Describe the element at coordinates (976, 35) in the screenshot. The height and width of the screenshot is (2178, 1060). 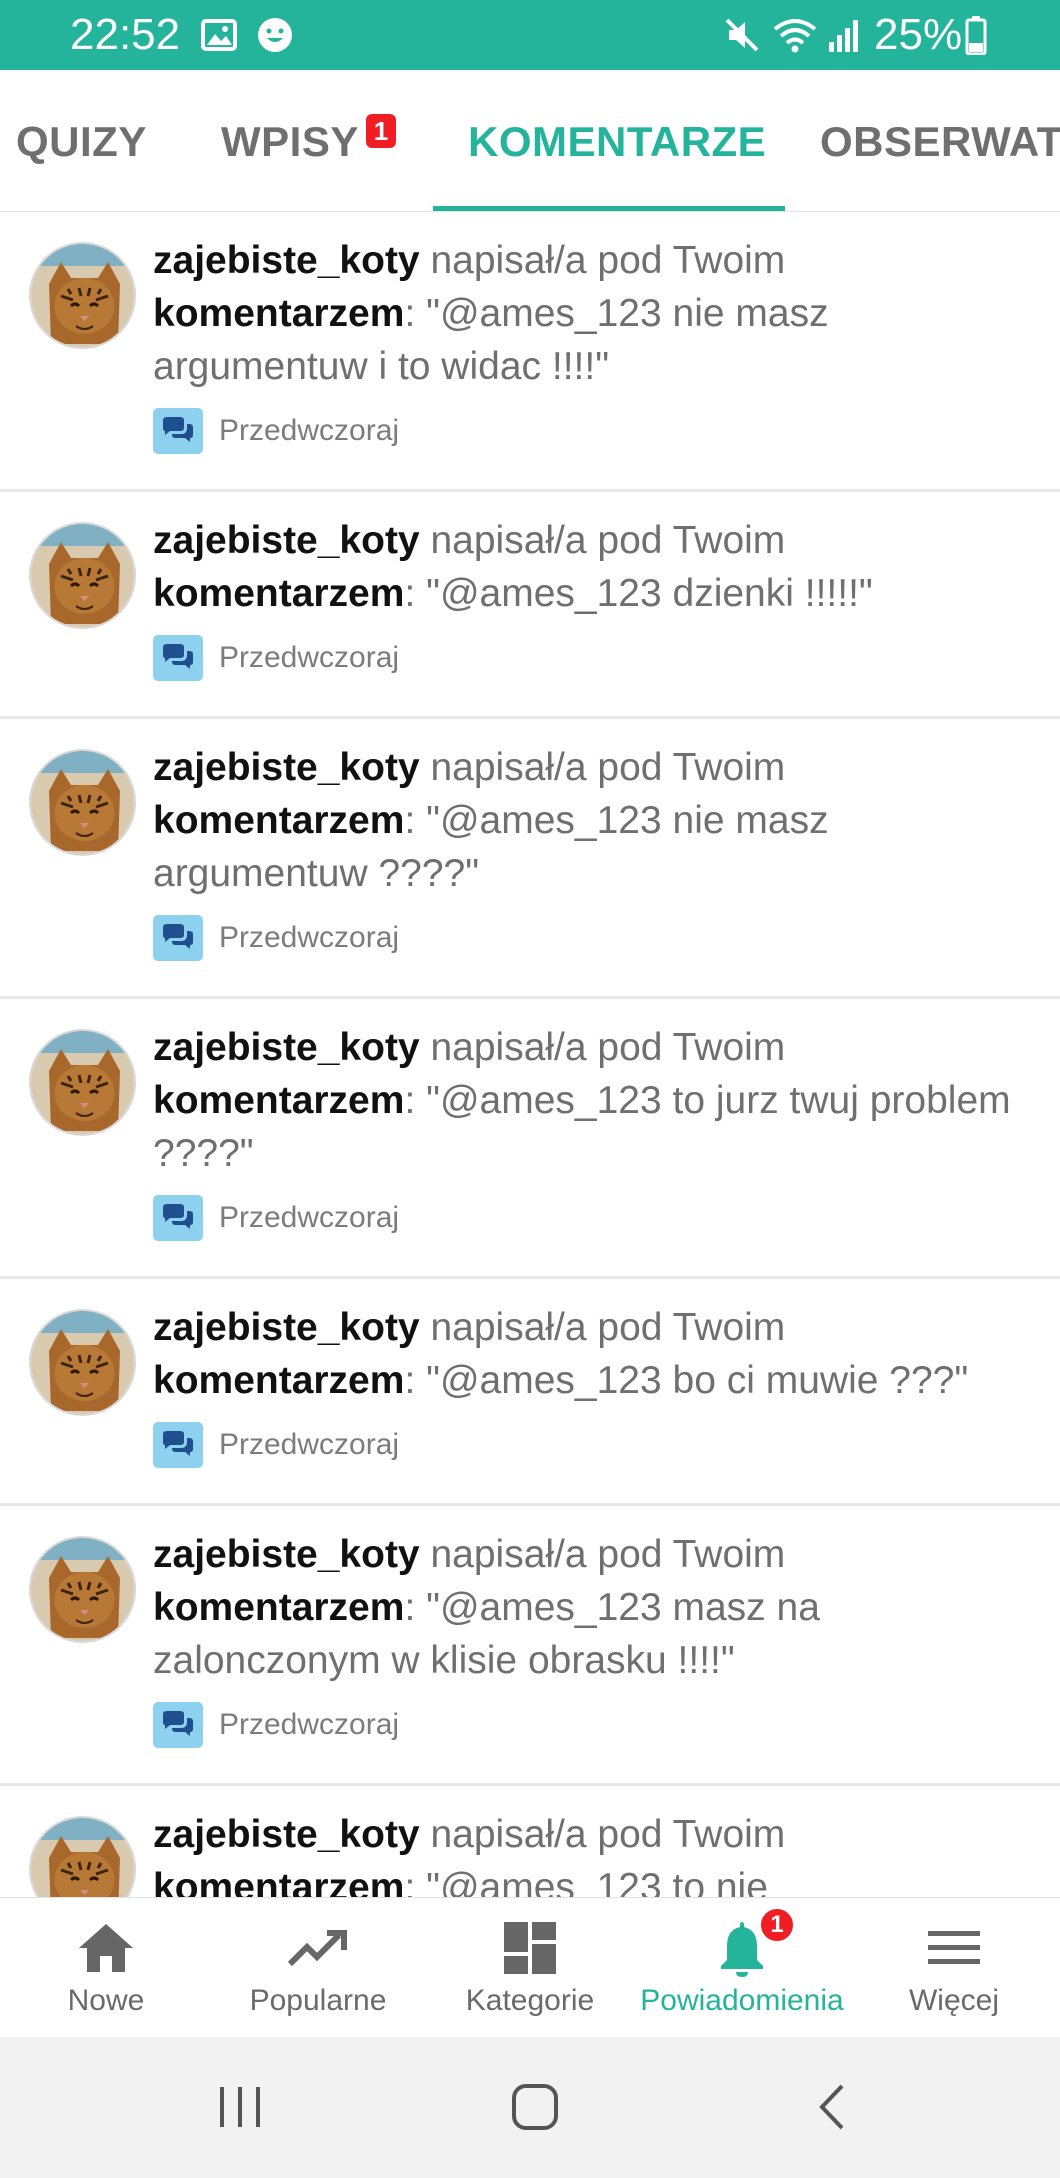
I see `battery-icon` at that location.